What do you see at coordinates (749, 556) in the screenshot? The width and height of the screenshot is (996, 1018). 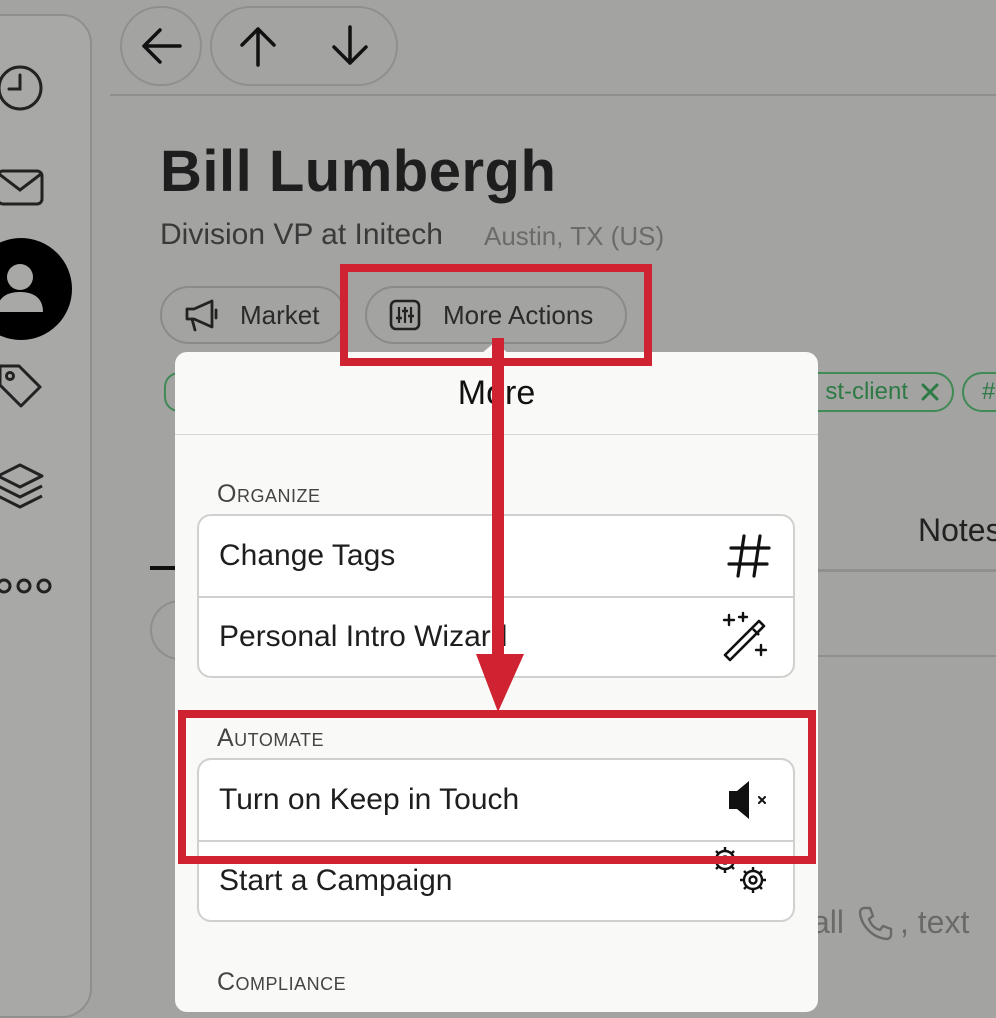 I see `hash-icon` at bounding box center [749, 556].